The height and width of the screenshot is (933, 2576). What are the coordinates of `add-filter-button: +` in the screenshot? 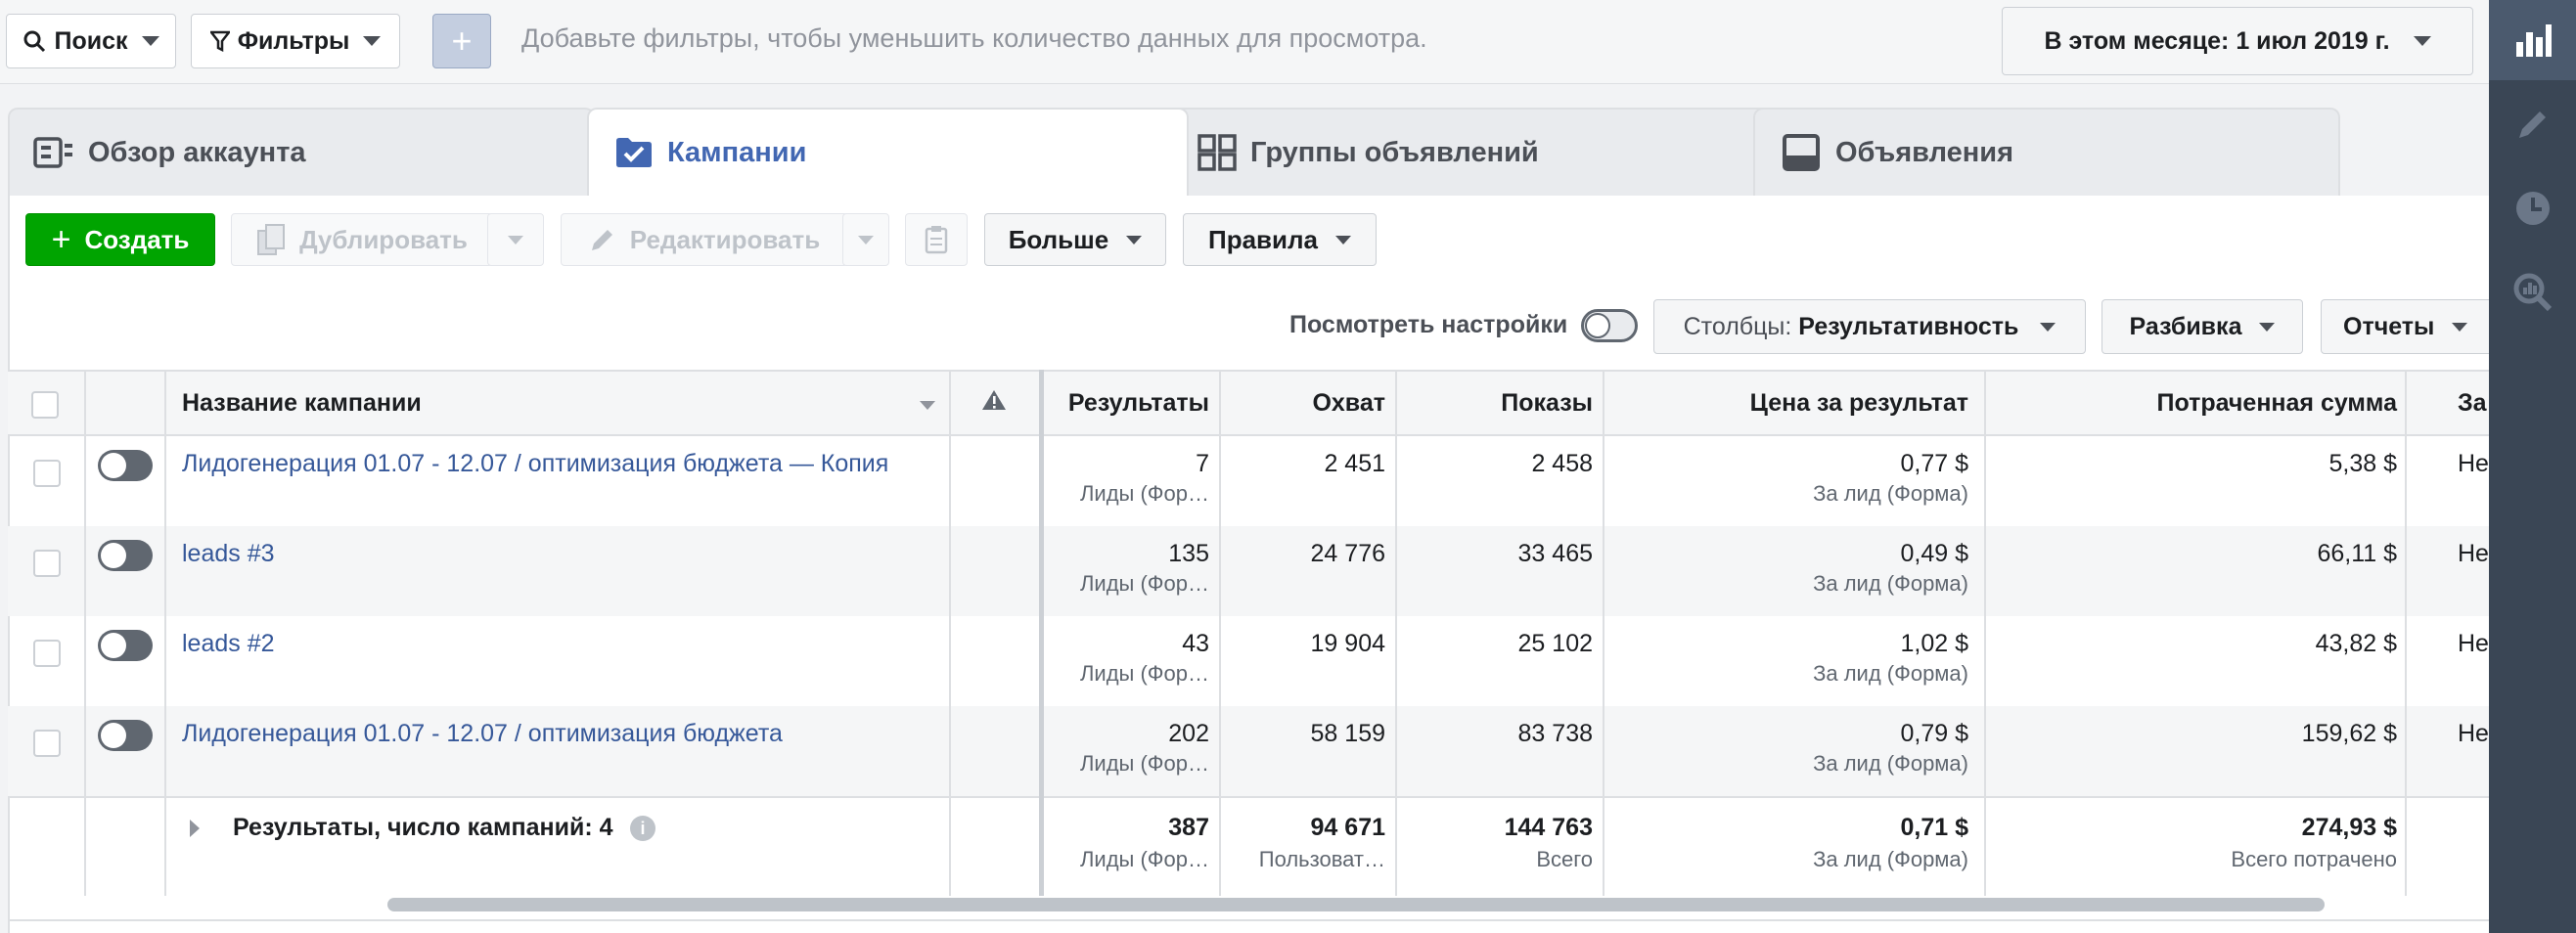 It's located at (461, 41).